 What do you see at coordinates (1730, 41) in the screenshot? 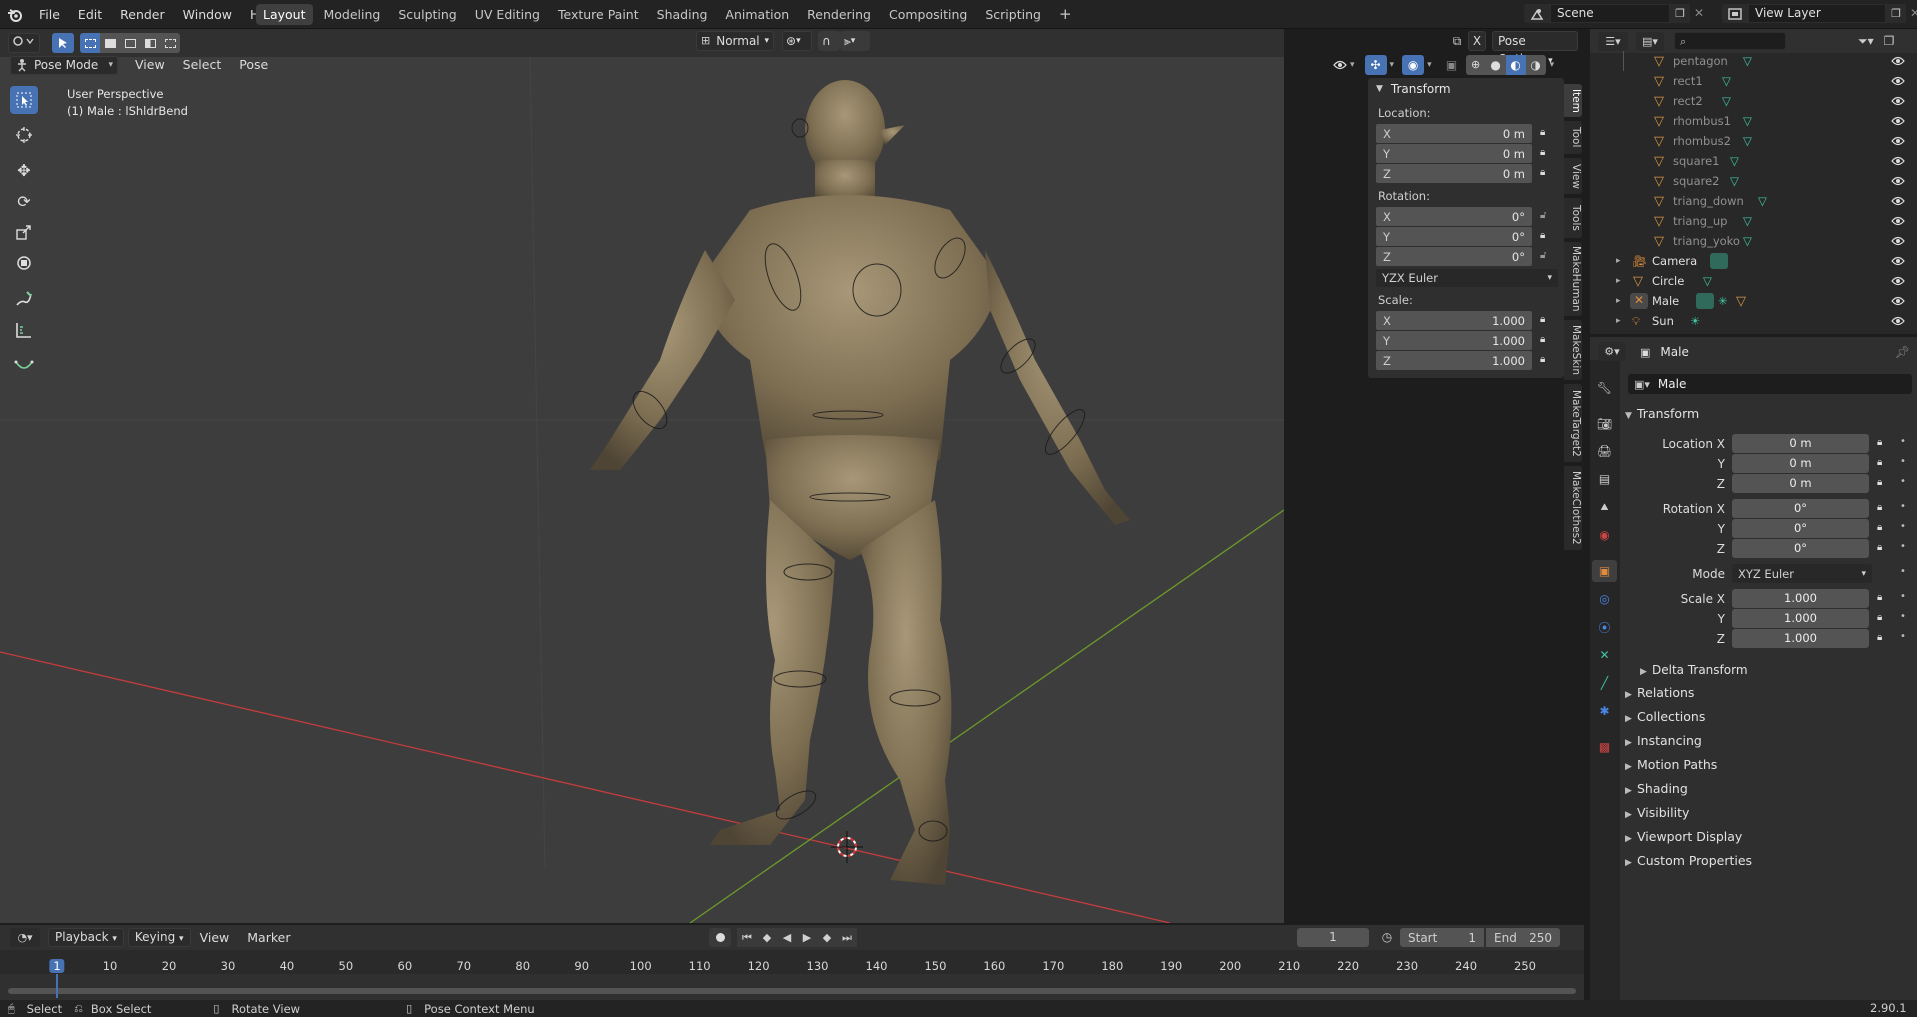
I see `outliner-search-input: ⌕` at bounding box center [1730, 41].